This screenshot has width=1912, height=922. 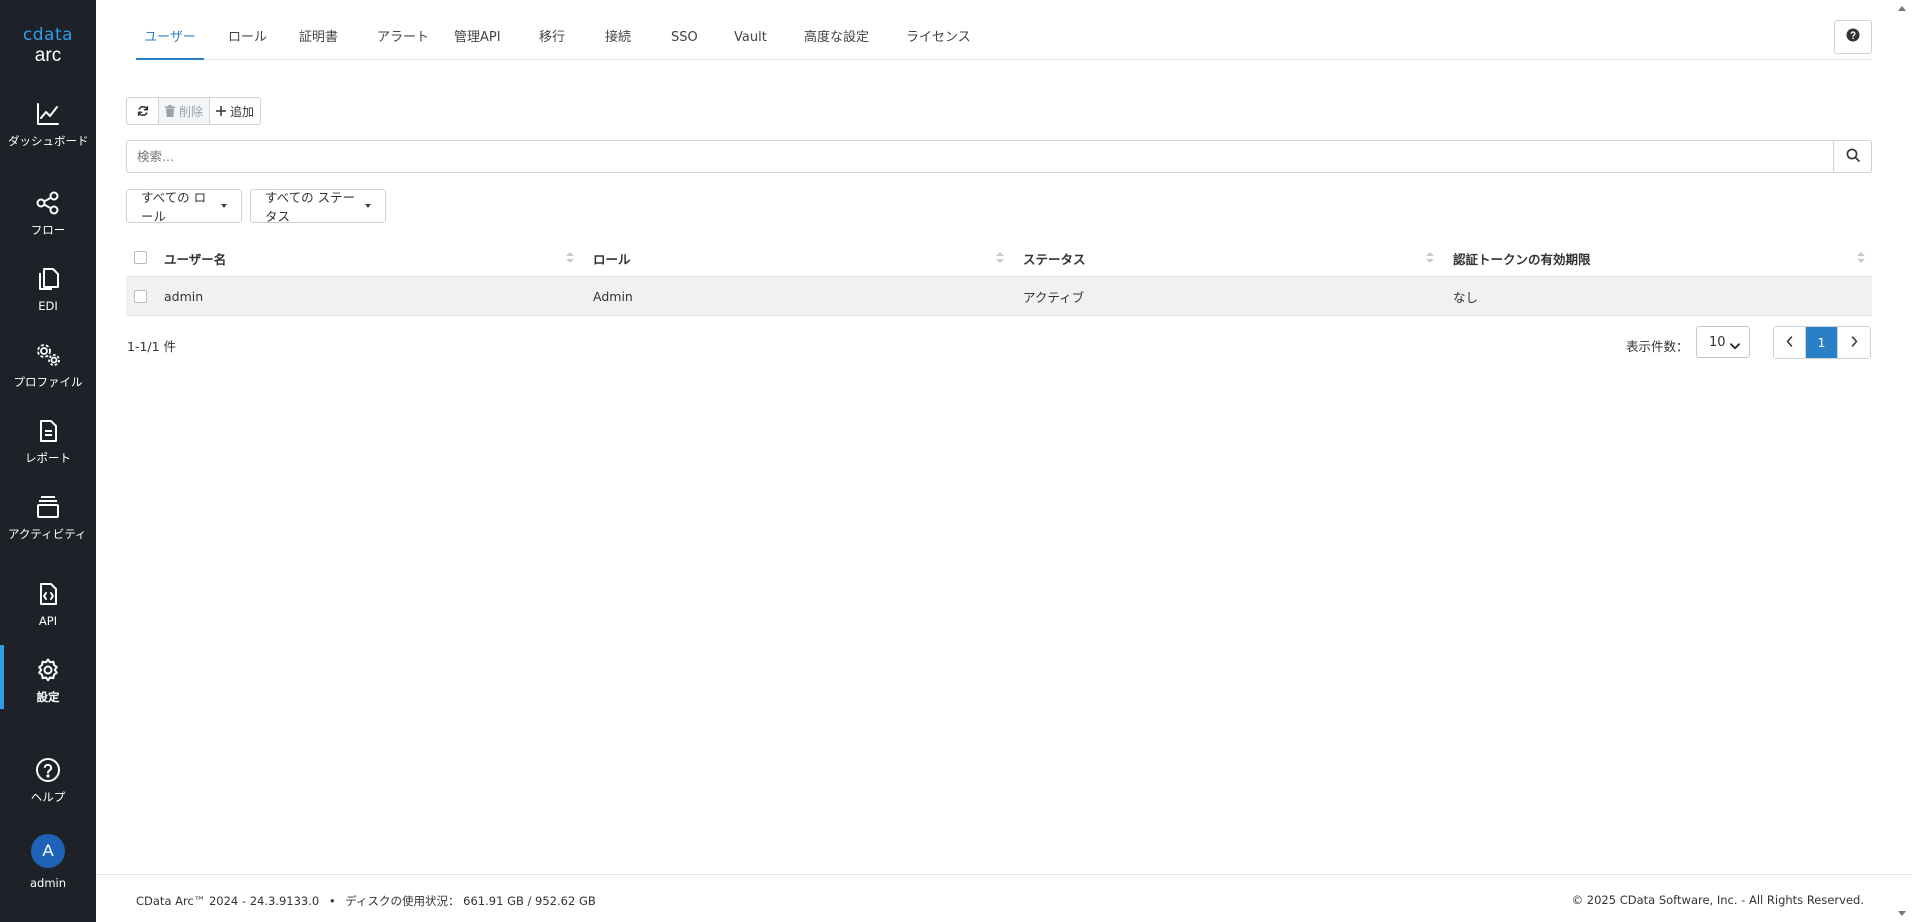 I want to click on tab-connections: 接続, so click(x=618, y=39).